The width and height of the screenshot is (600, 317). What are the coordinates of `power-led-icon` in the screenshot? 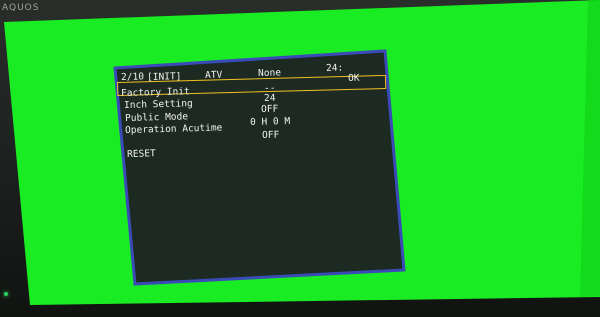 It's located at (6, 294).